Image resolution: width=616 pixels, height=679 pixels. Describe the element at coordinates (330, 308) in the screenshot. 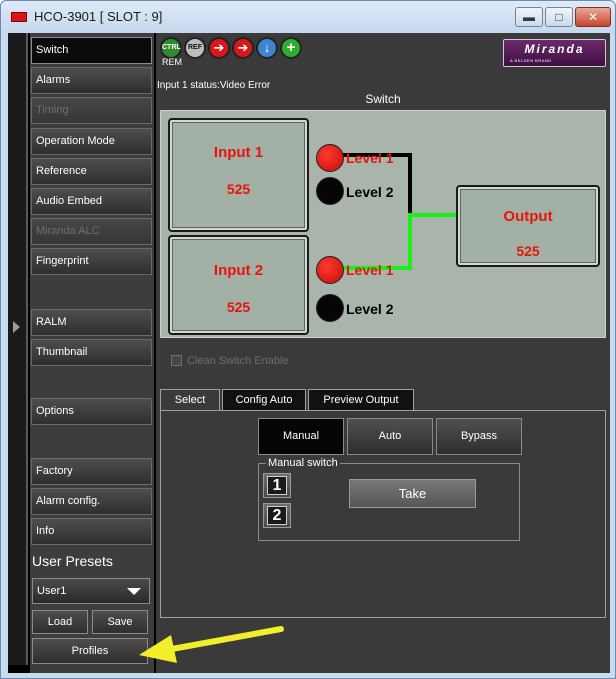

I see `input2-level2-led` at that location.